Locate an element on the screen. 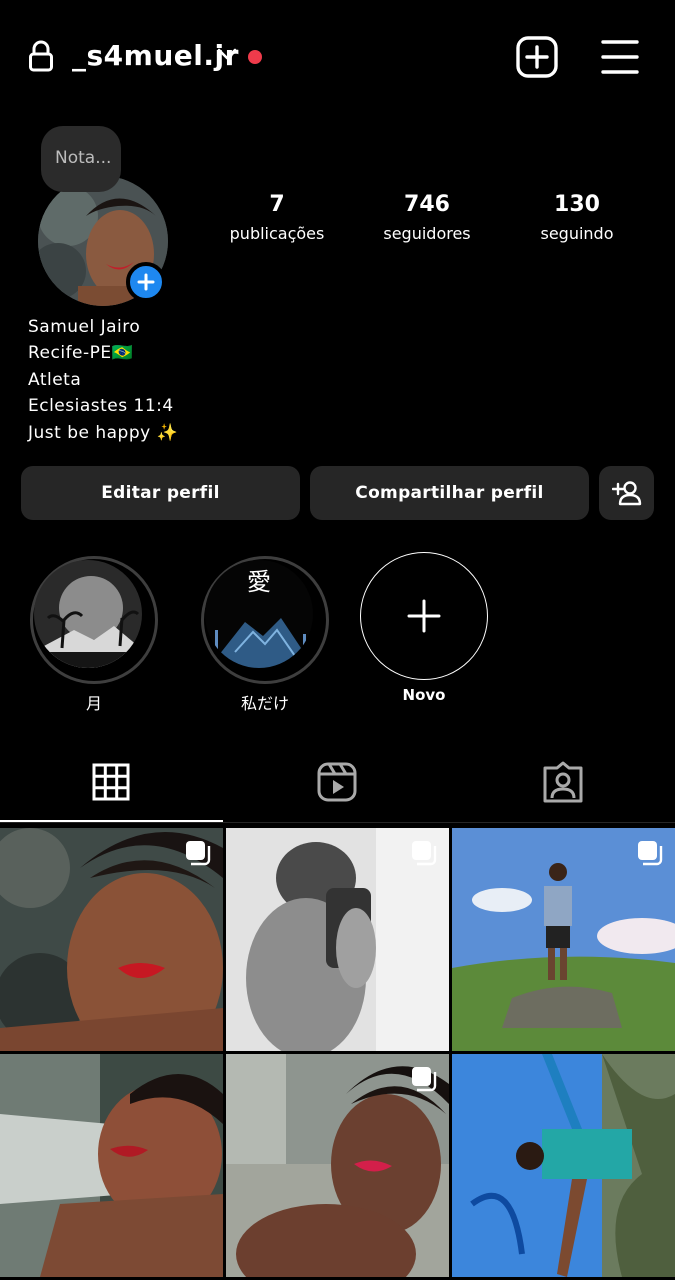 This screenshot has width=675, height=1280. add-person-icon is located at coordinates (626, 493).